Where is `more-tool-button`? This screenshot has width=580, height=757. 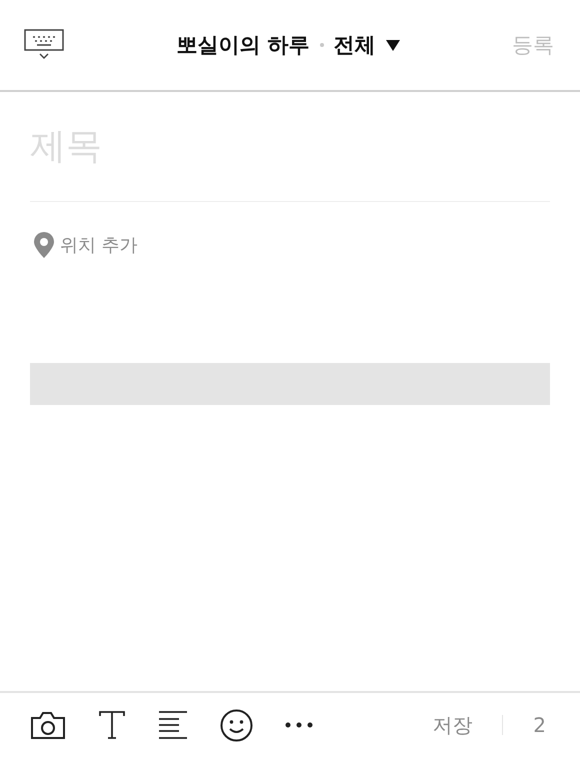
more-tool-button is located at coordinates (299, 725).